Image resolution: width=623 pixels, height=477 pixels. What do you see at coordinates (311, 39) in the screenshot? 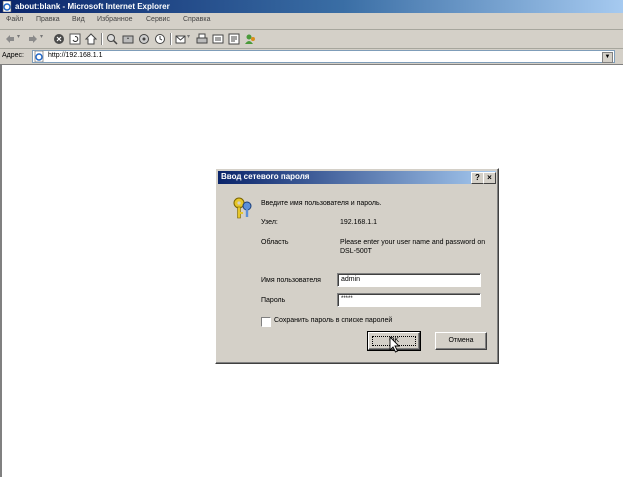
I see `toolbar: ▾ ▾ ▾` at bounding box center [311, 39].